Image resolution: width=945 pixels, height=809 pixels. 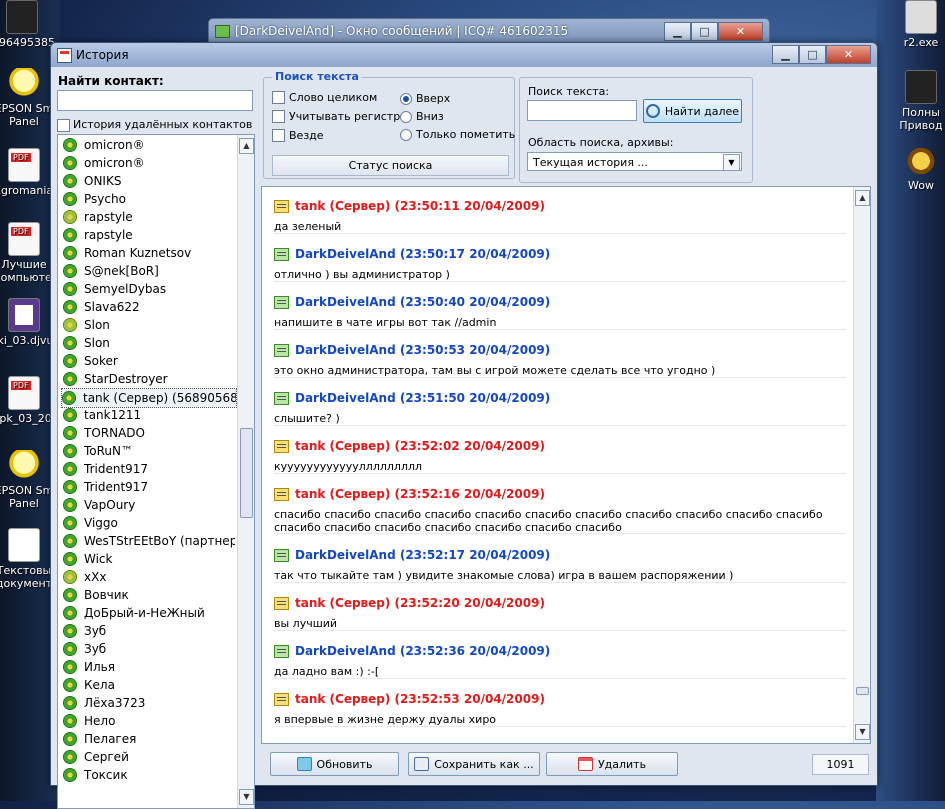 I want to click on desktop-icon: 396495385, so click(x=27, y=24).